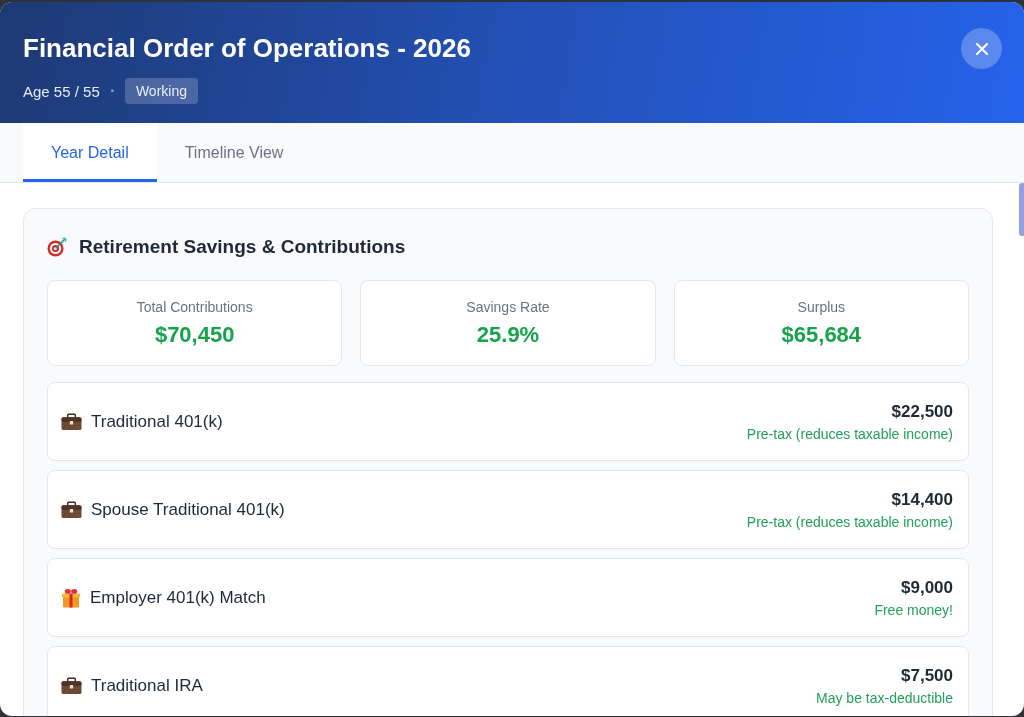 Image resolution: width=1024 pixels, height=717 pixels. I want to click on contribution-note: Free money!, so click(913, 610).